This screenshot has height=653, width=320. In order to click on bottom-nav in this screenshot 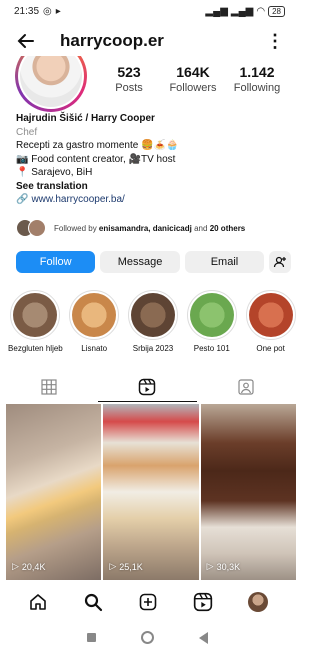, I will do `click(147, 602)`.